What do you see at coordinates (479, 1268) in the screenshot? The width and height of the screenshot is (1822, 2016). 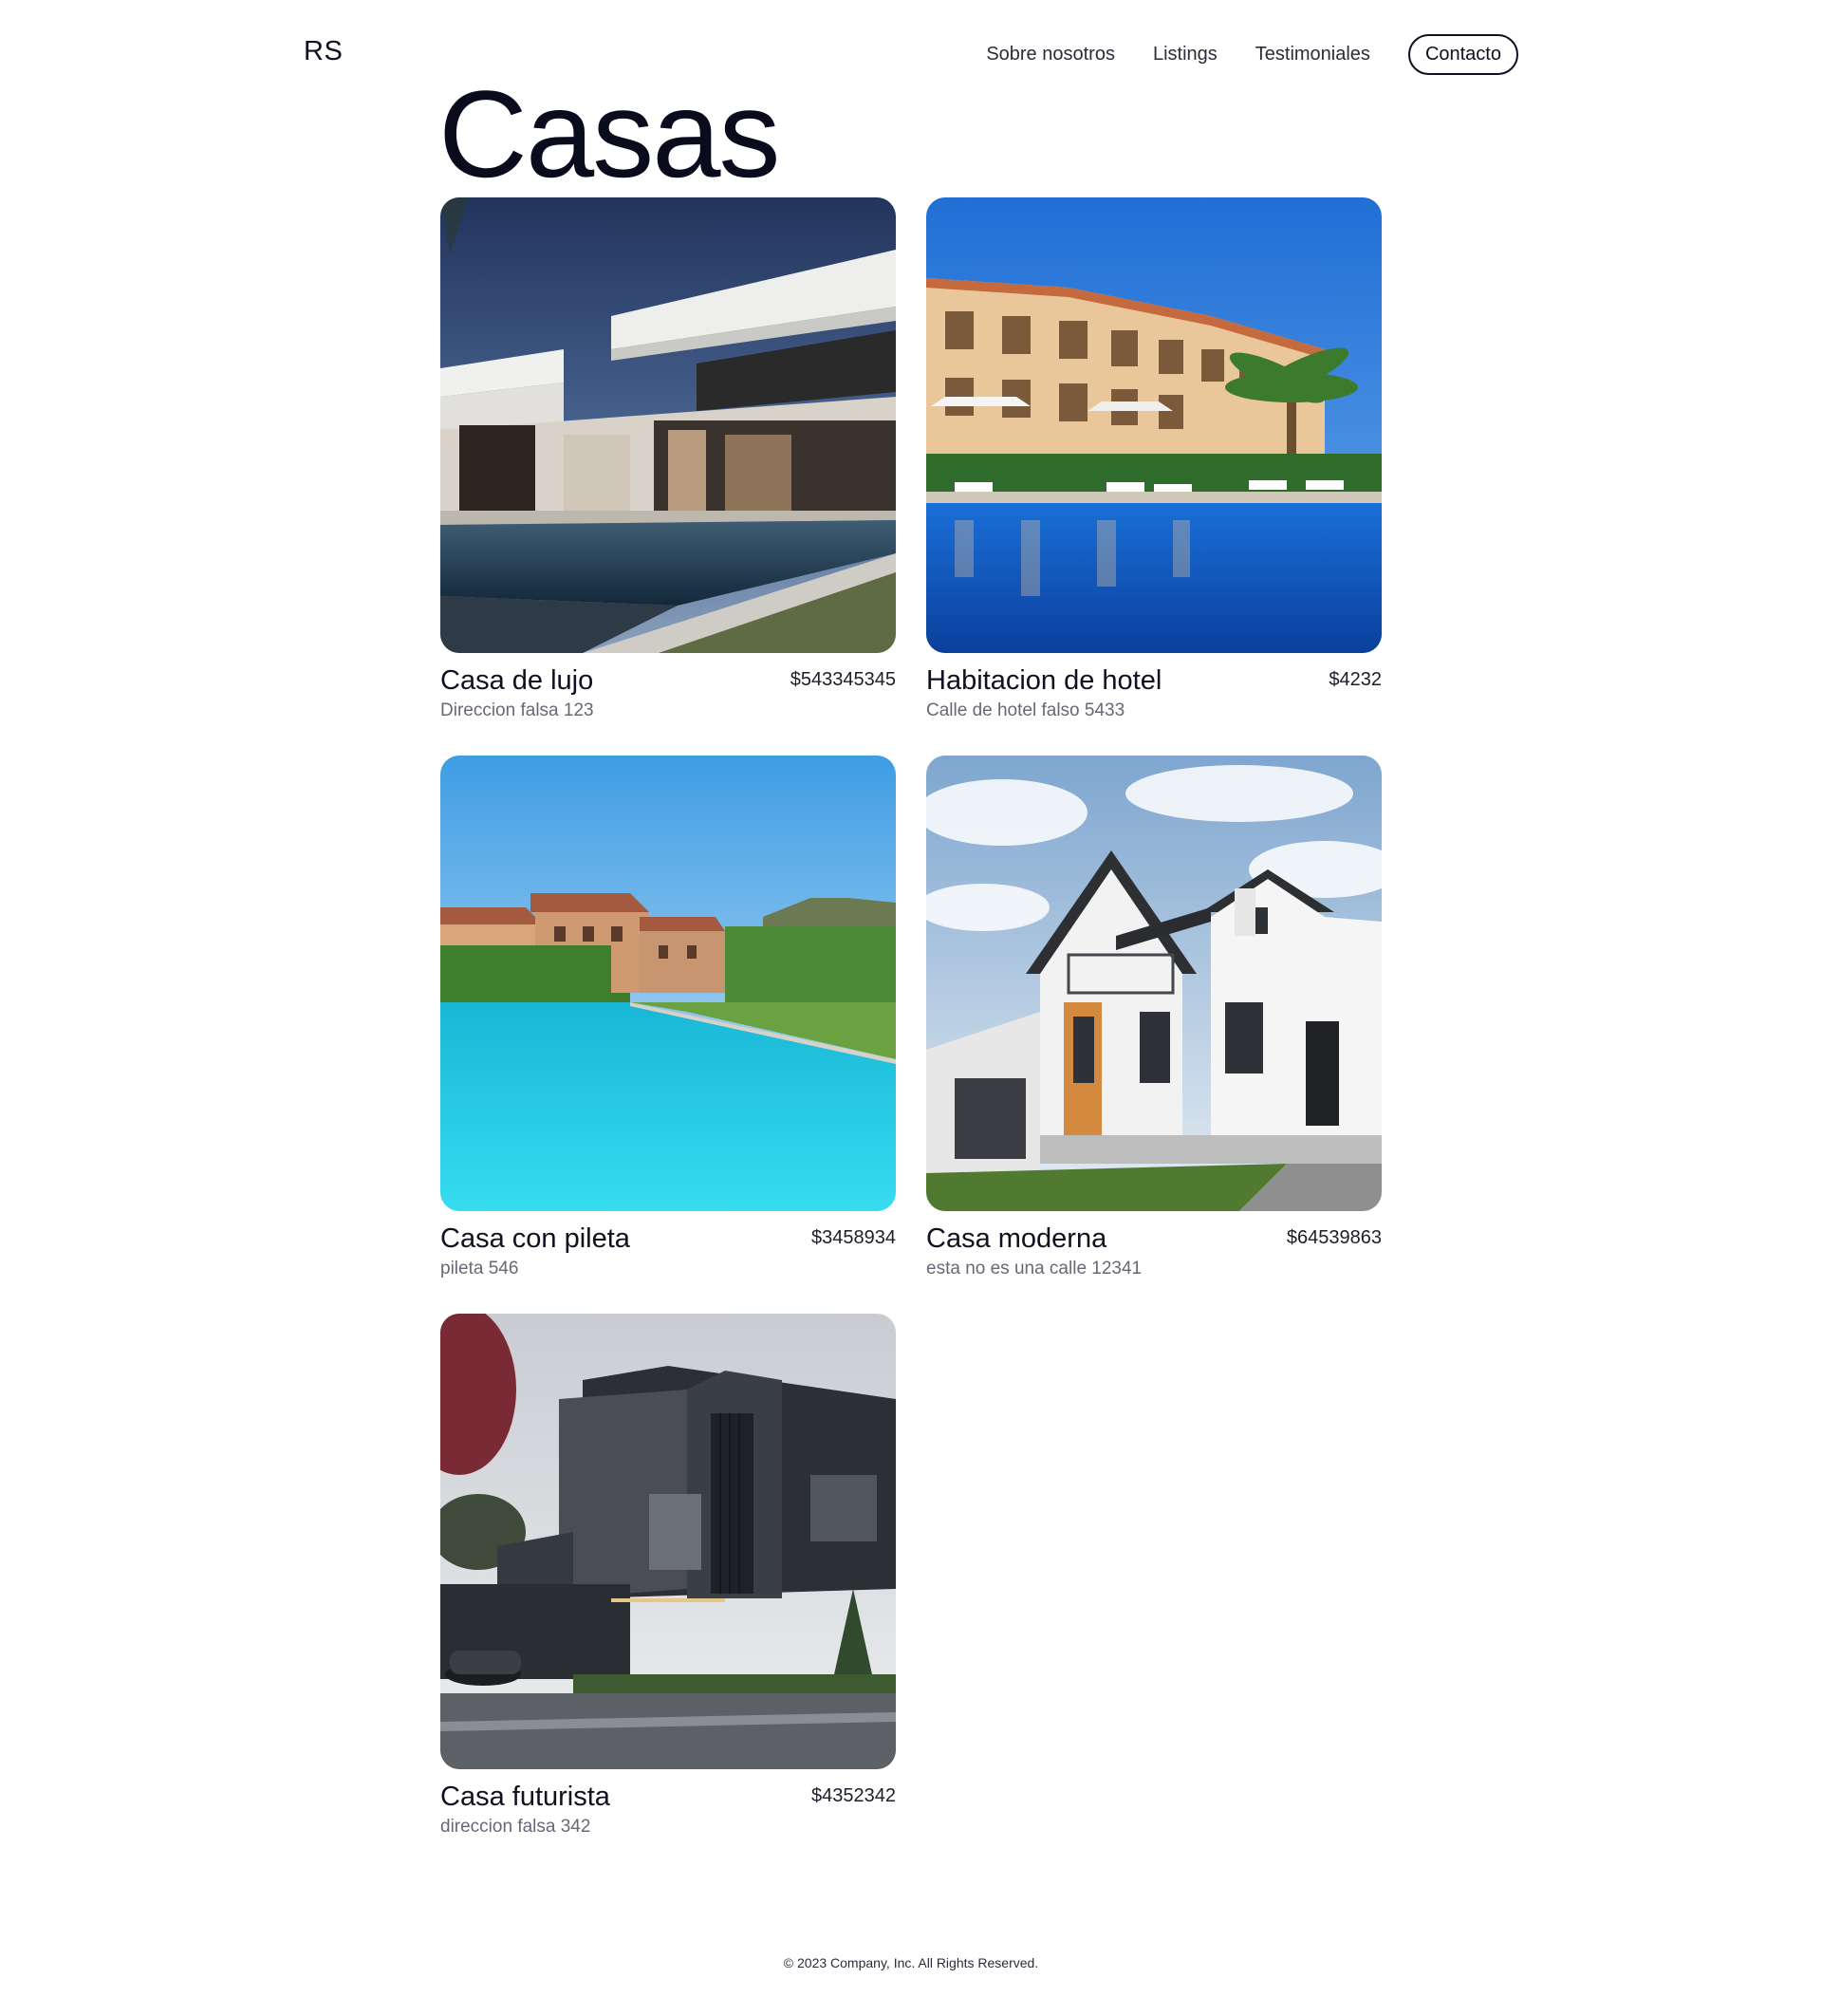 I see `listing-address: pileta 546` at bounding box center [479, 1268].